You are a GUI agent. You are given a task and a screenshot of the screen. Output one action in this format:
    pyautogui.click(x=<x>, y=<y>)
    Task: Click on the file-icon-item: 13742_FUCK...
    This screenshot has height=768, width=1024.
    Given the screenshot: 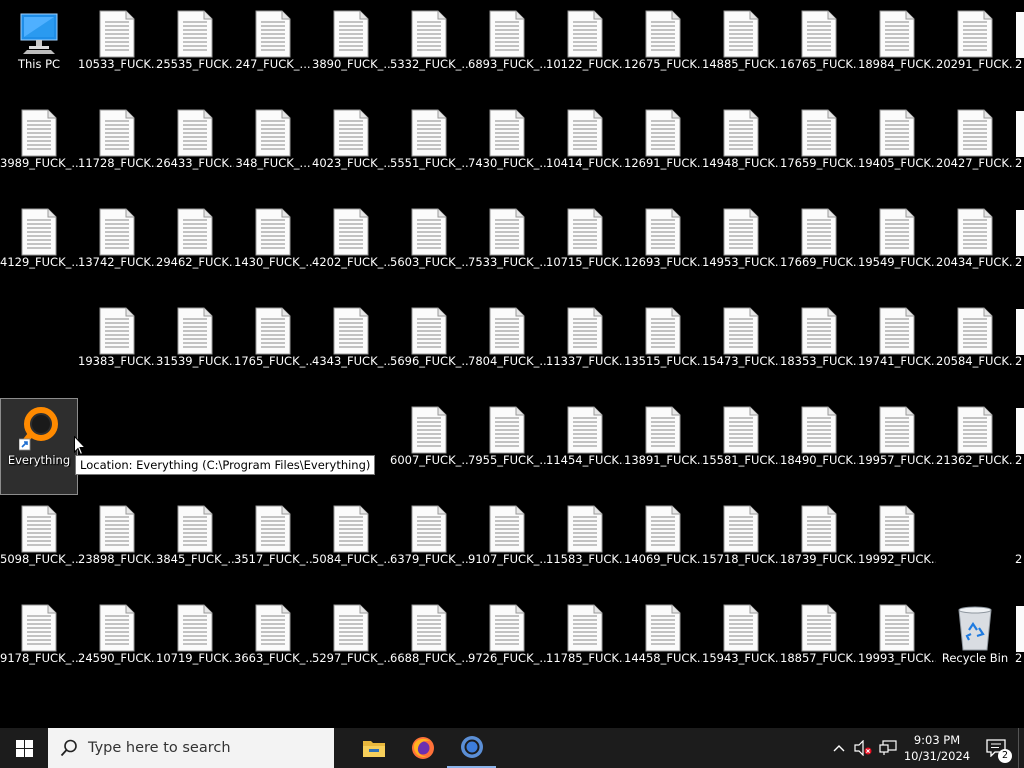 What is the action you would take?
    pyautogui.click(x=117, y=248)
    